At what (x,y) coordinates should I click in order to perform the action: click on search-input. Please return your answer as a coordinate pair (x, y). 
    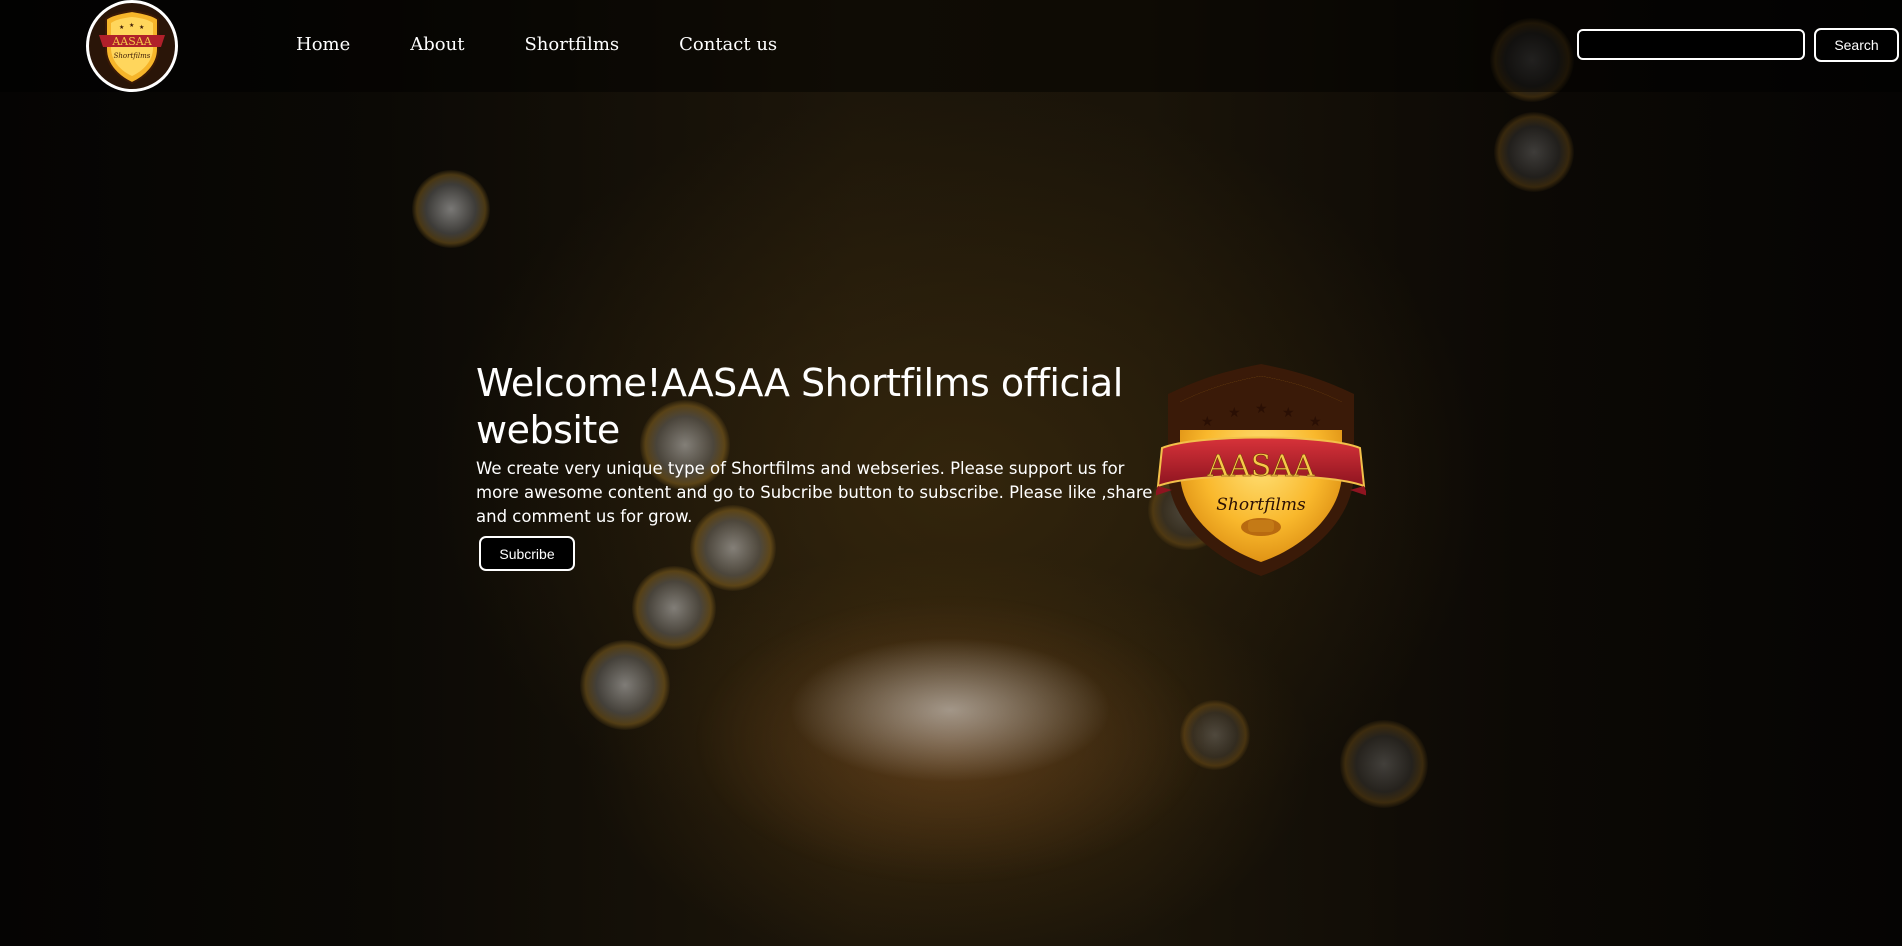
    Looking at the image, I should click on (1691, 44).